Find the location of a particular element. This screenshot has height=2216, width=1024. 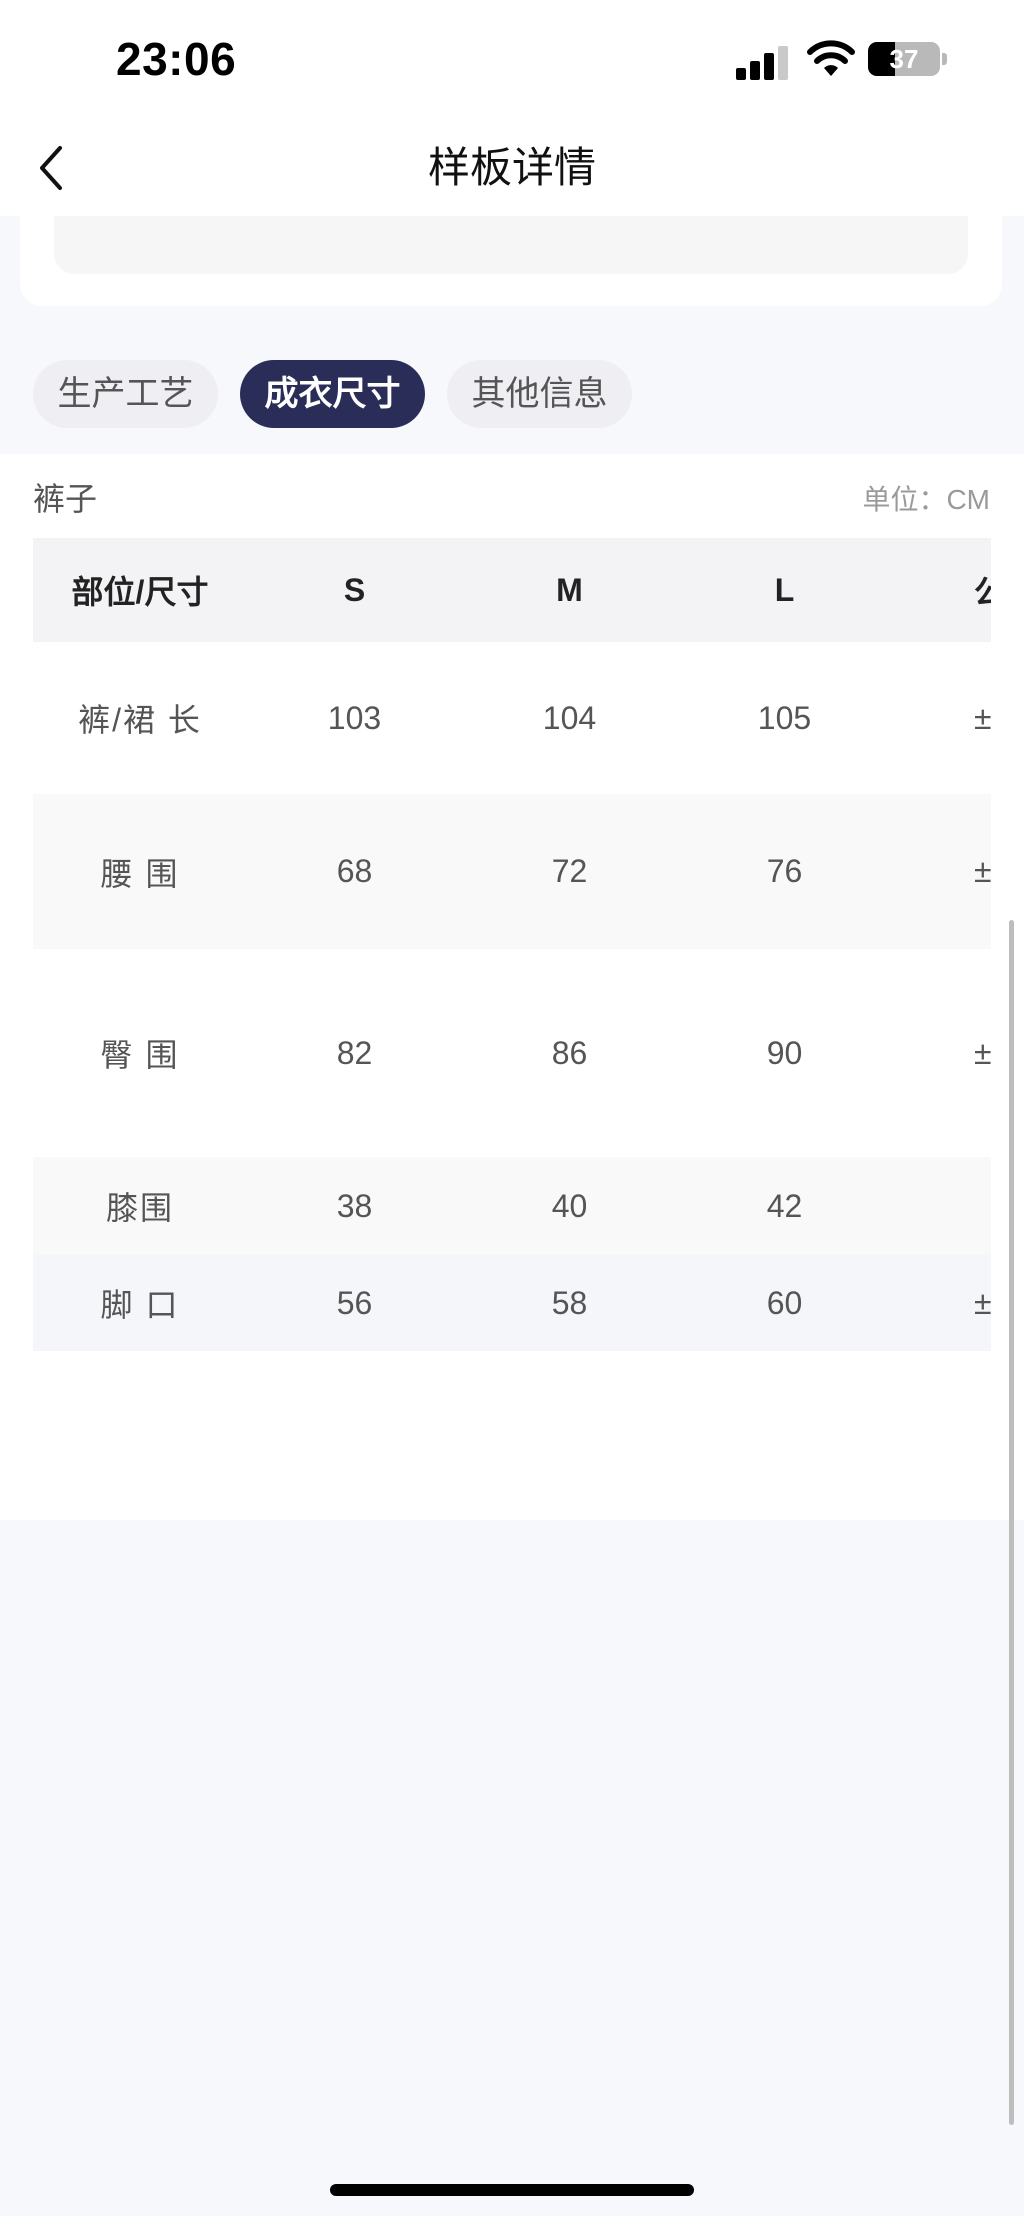

table-header-row: 部位/尺寸 S M L 公差 is located at coordinates (512, 590).